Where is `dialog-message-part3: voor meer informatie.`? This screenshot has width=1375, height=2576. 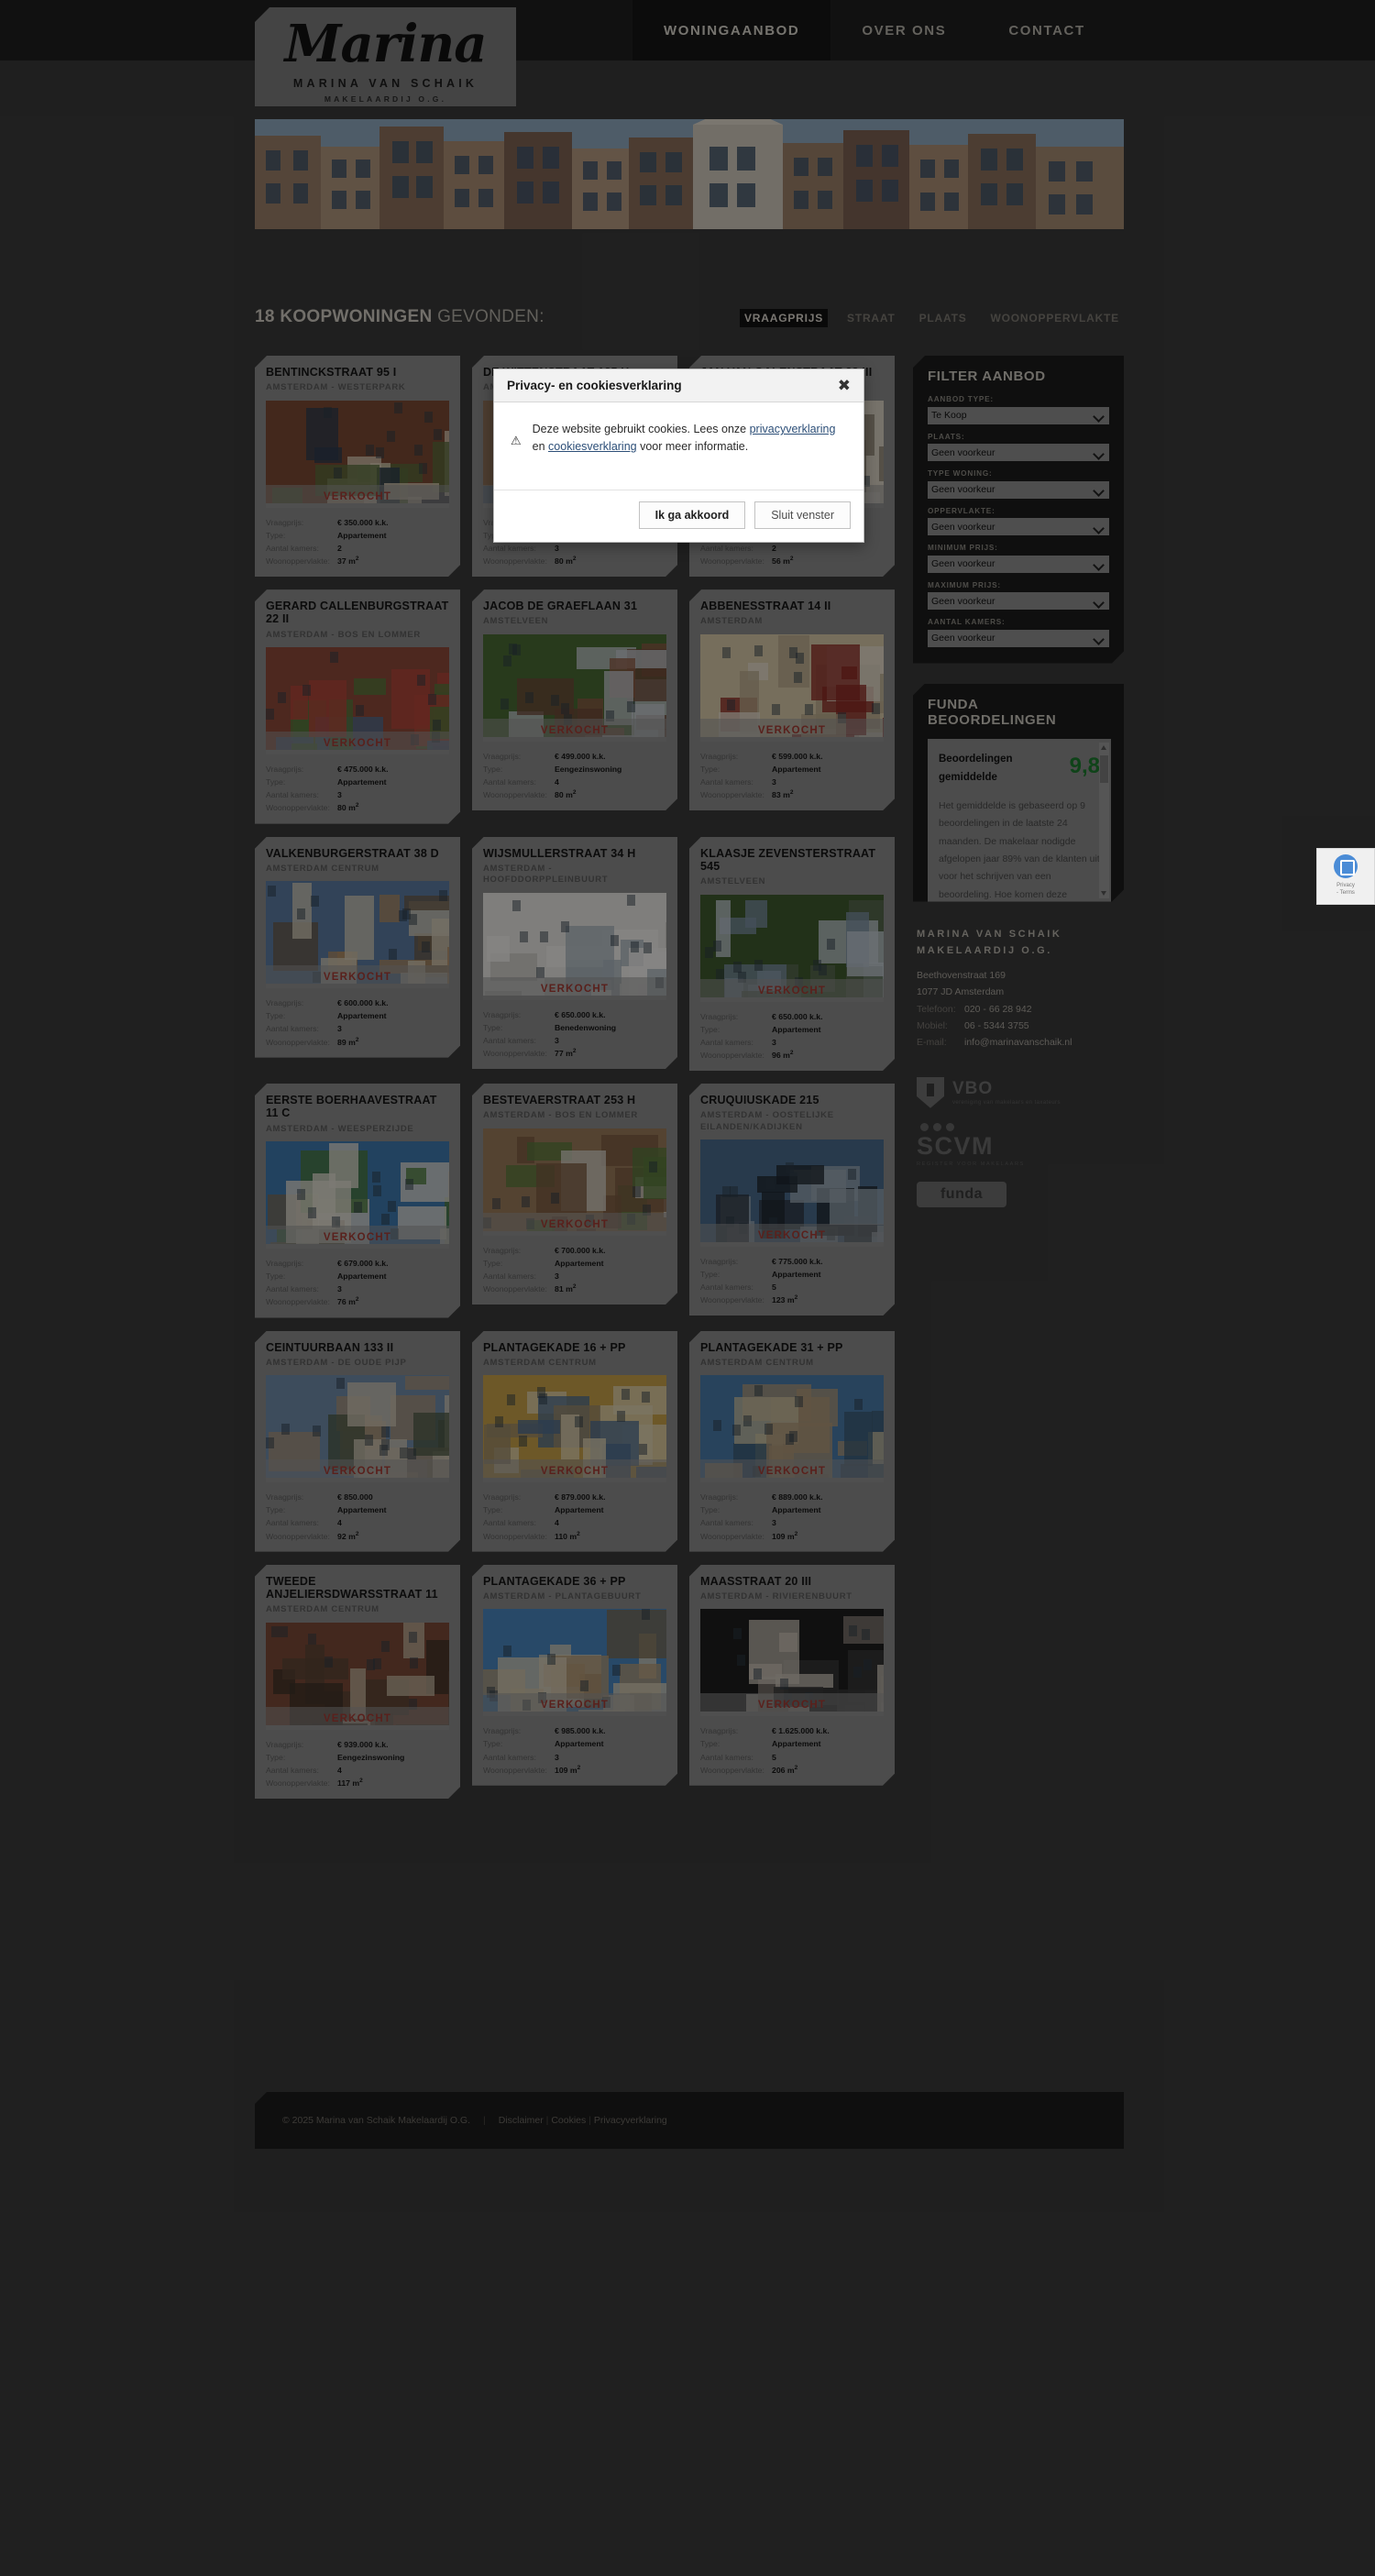 dialog-message-part3: voor meer informatie. is located at coordinates (692, 447).